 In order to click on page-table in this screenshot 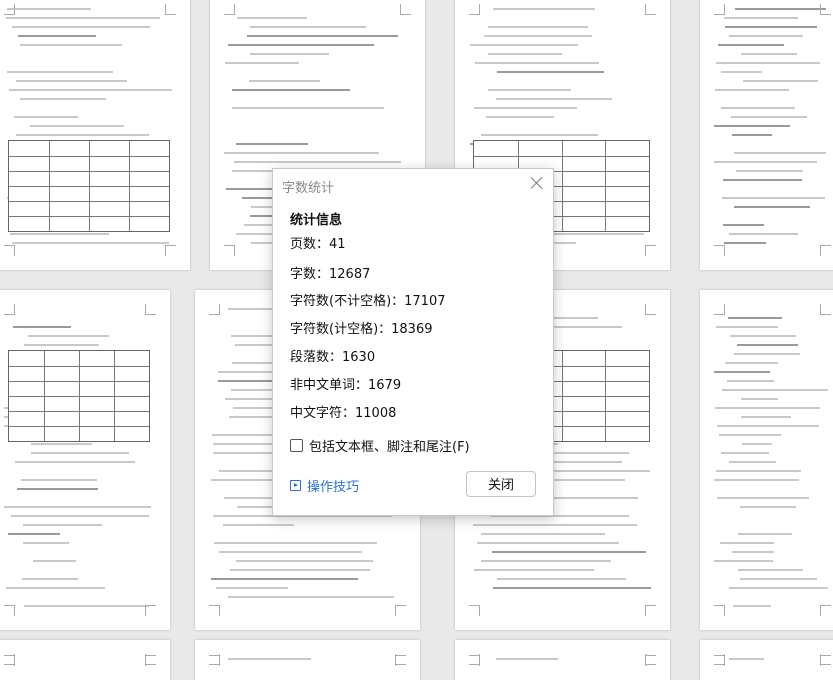, I will do `click(79, 396)`.